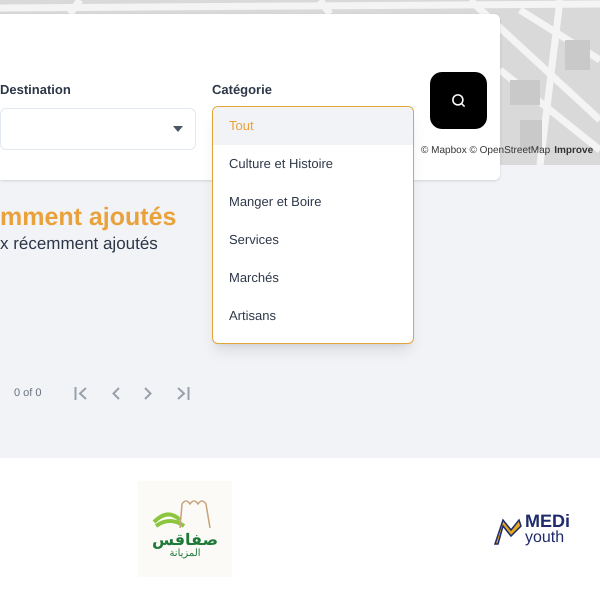  I want to click on section-title: mment ajoutés, so click(88, 217).